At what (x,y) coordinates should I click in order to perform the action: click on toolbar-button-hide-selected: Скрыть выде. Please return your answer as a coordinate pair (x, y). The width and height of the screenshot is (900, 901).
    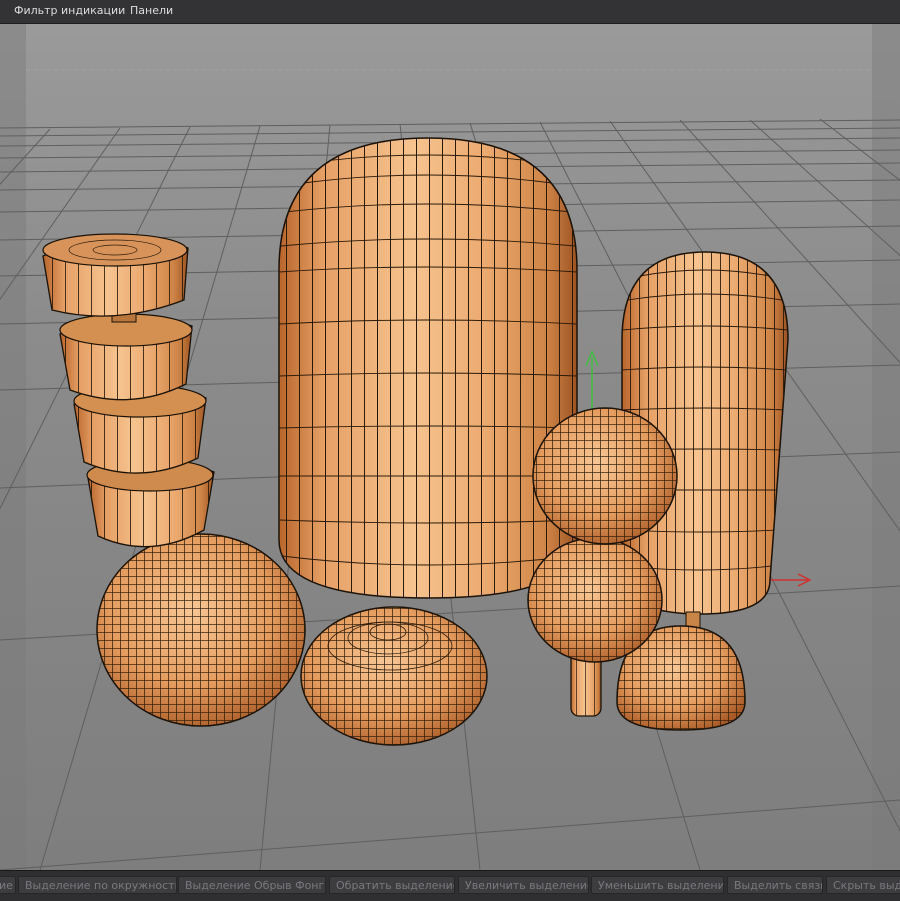
    Looking at the image, I should click on (863, 885).